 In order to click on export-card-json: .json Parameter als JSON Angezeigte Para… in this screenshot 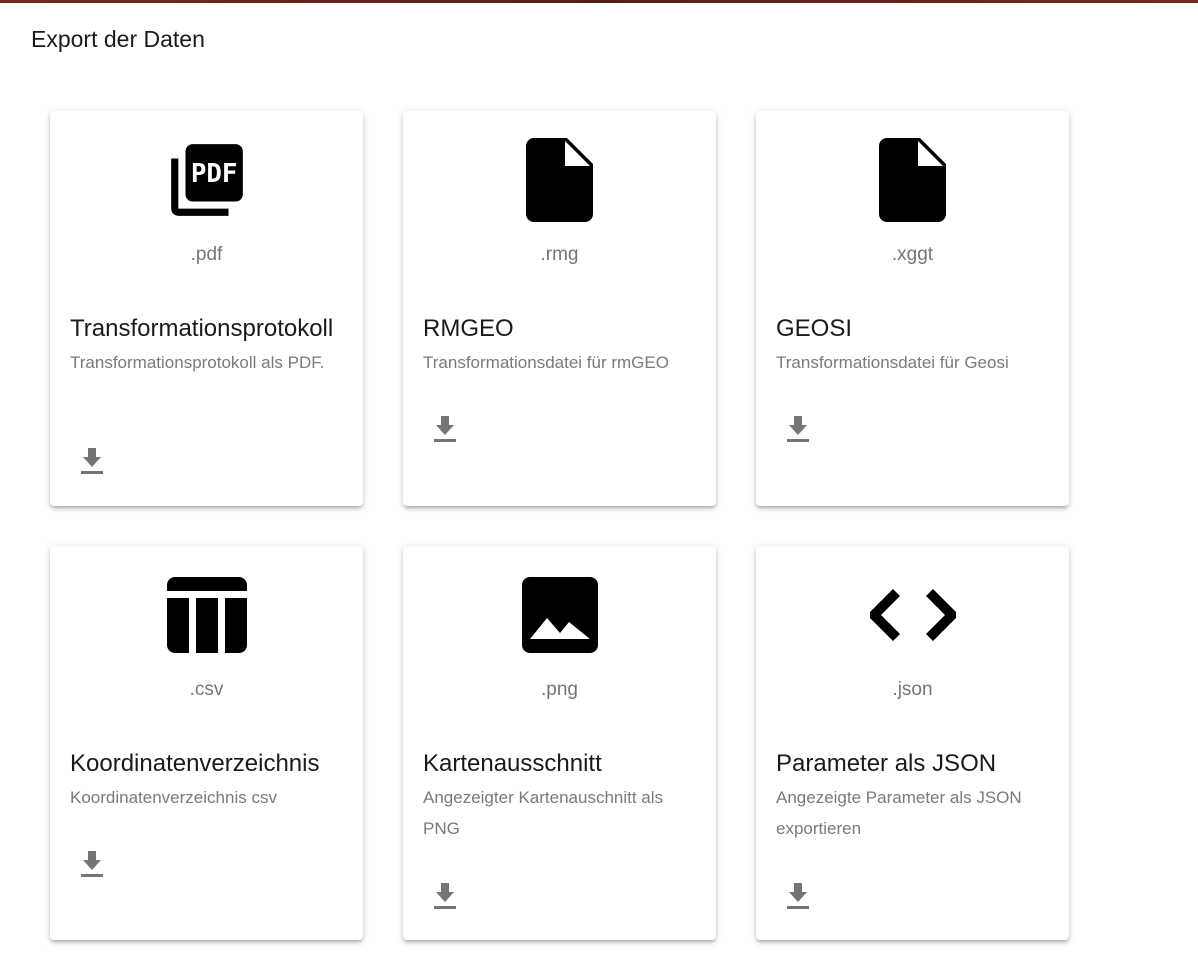, I will do `click(912, 743)`.